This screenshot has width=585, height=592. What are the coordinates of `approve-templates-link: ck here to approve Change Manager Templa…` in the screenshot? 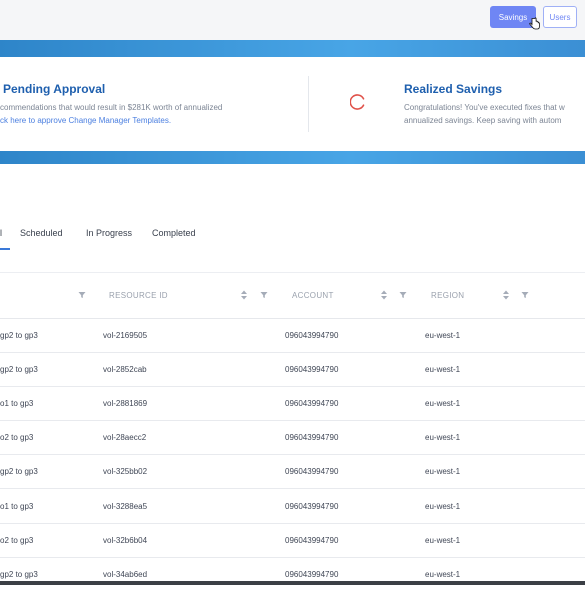 It's located at (85, 120).